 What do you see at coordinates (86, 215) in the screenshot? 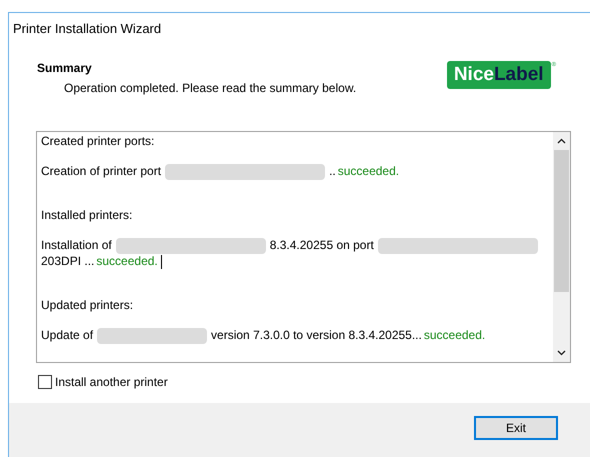
I see `log-text: Installed printers:` at bounding box center [86, 215].